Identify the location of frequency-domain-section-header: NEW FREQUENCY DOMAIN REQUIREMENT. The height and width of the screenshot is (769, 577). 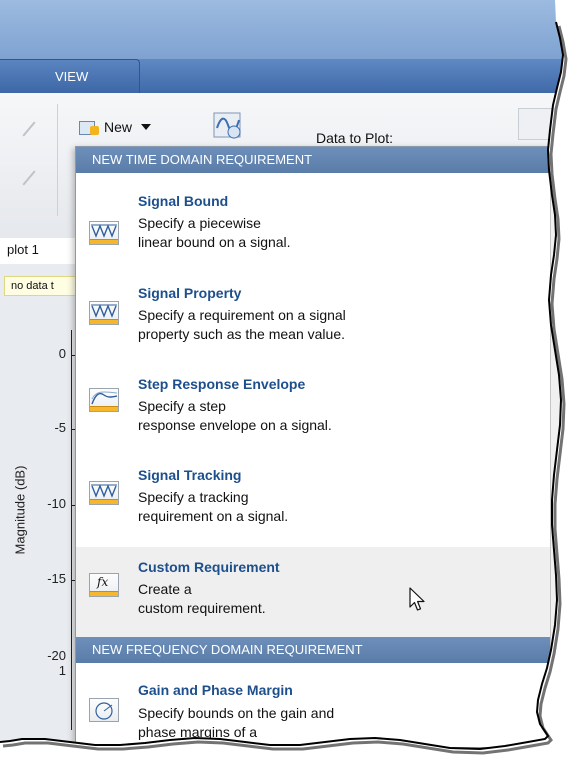
(313, 650).